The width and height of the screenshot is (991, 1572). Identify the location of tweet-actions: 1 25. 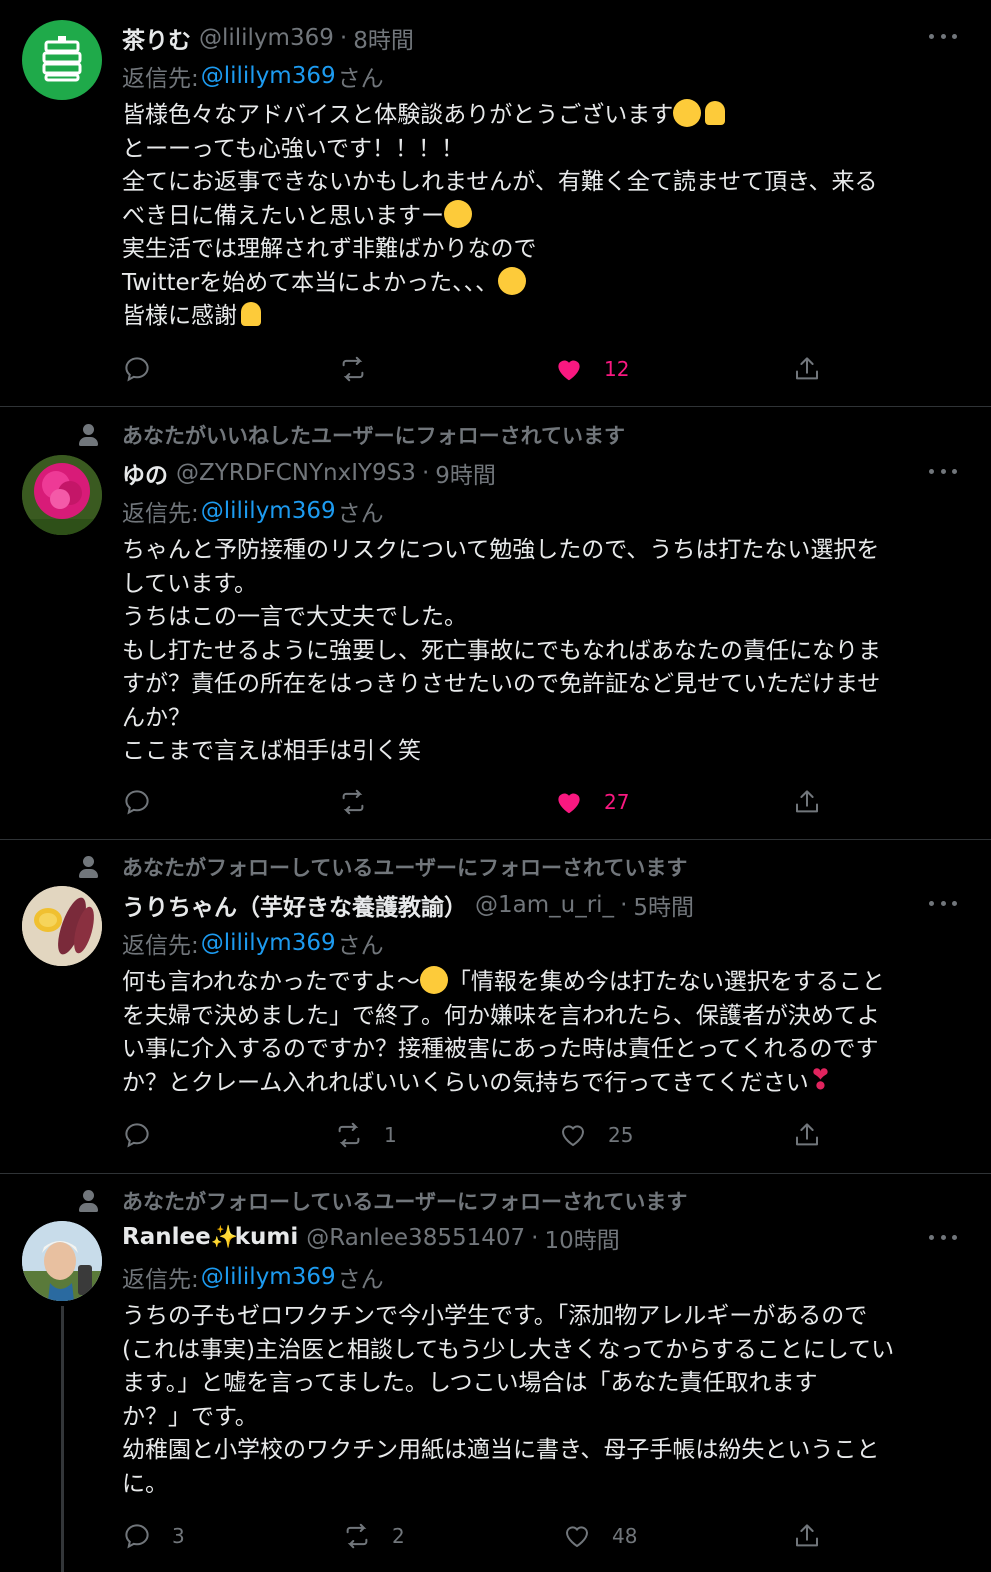
(472, 1135).